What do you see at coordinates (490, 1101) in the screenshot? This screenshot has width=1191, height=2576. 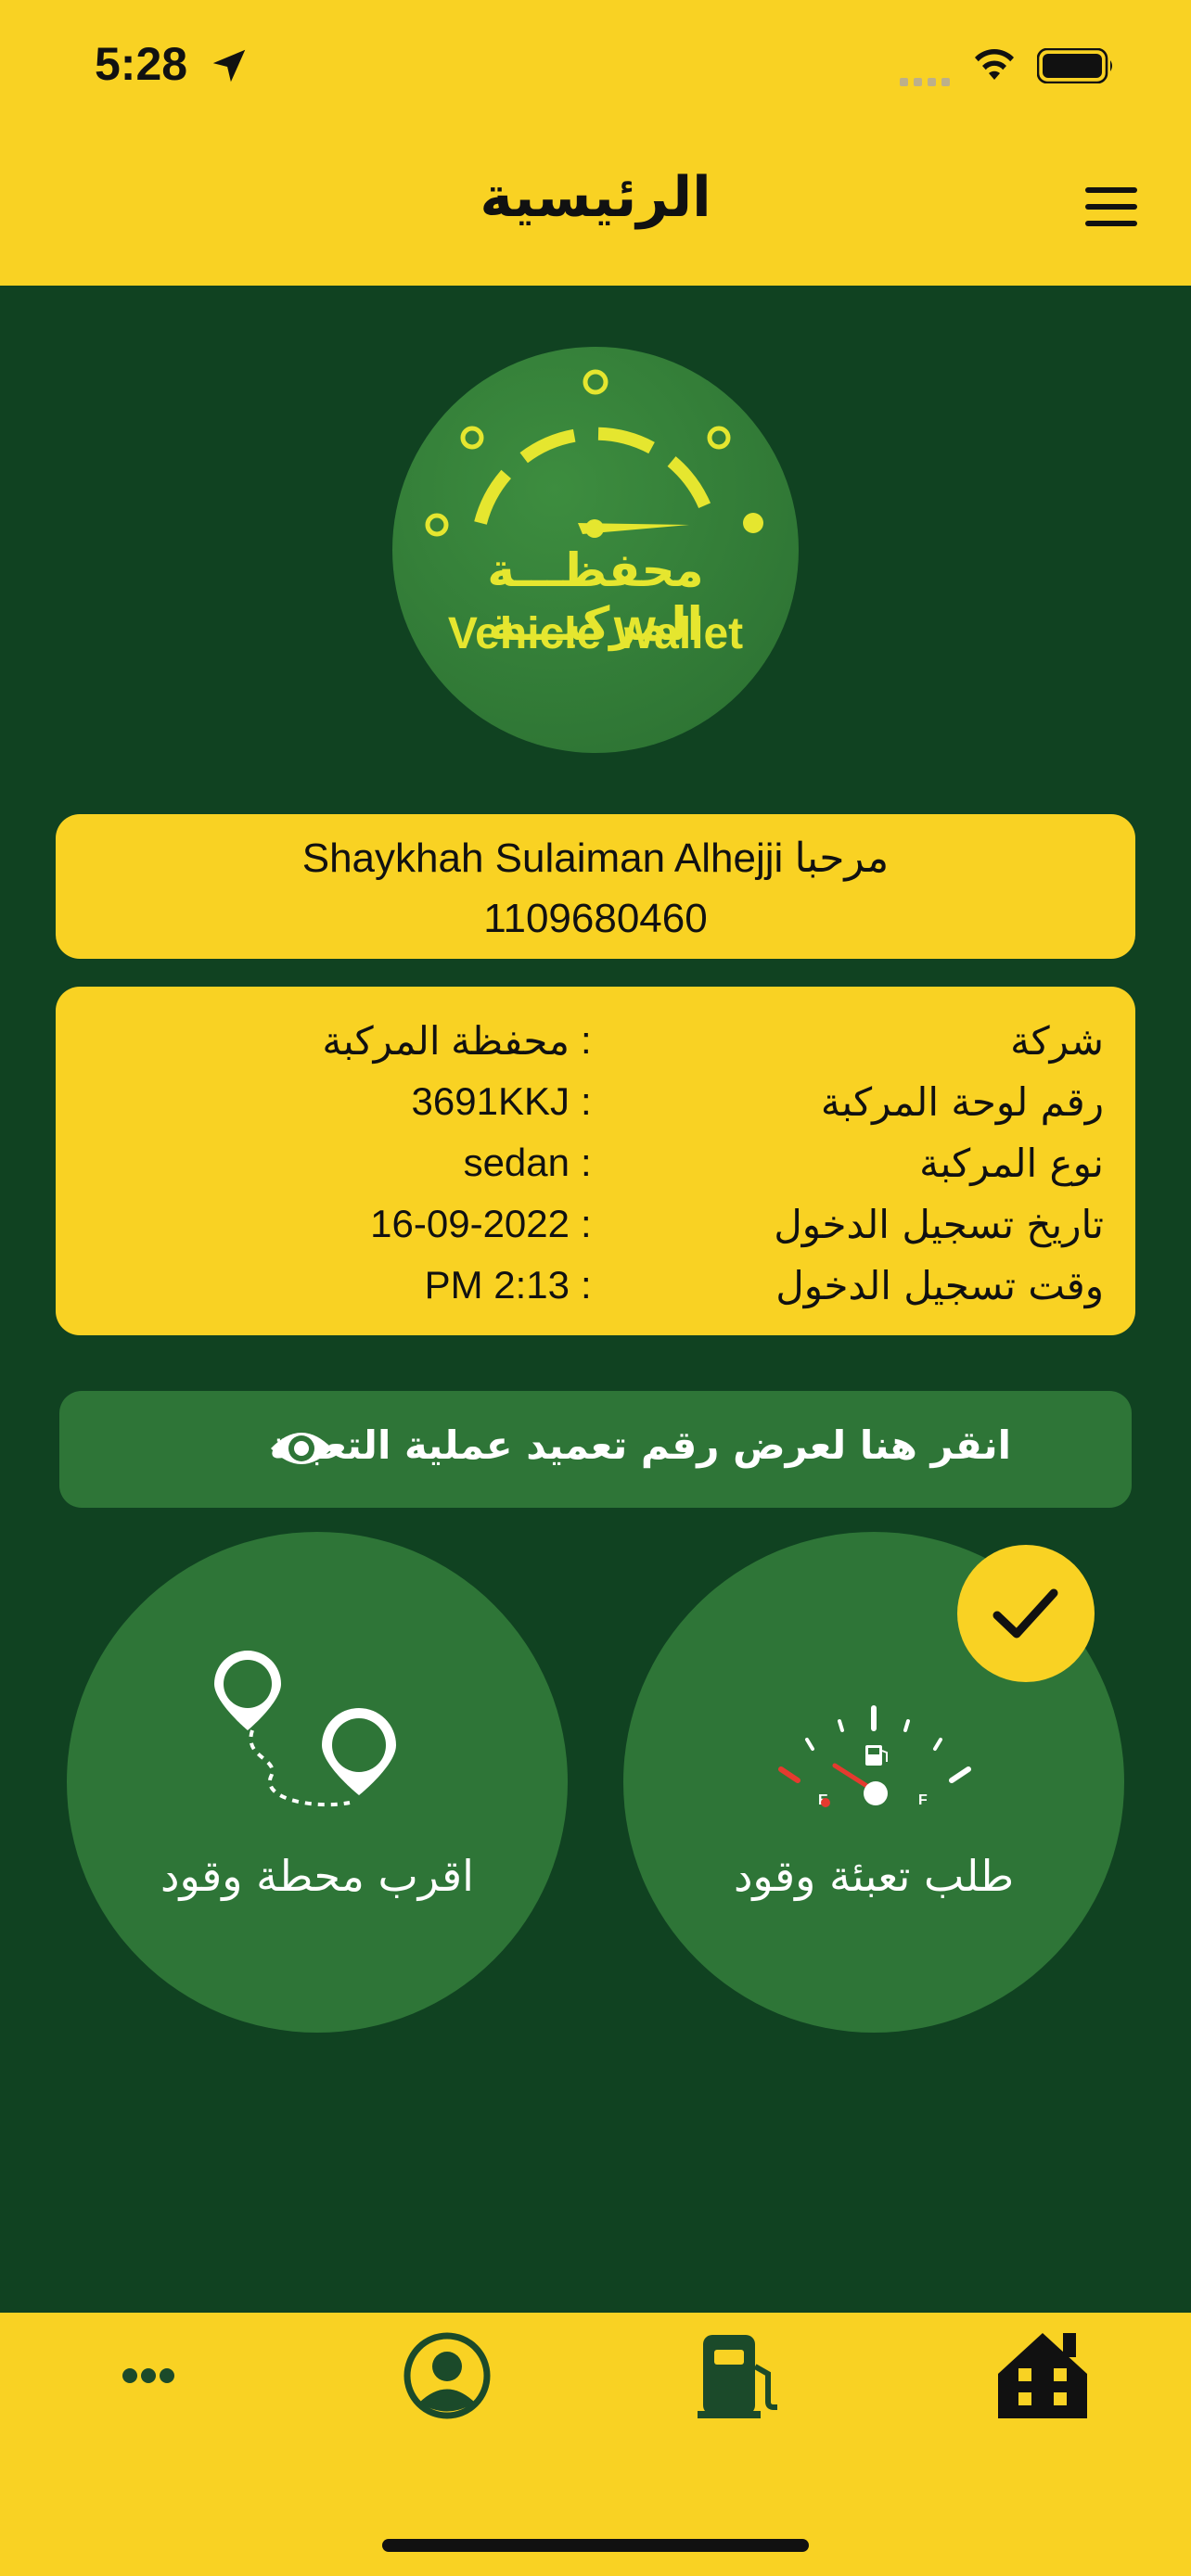 I see `info-value: 3691KKJ` at bounding box center [490, 1101].